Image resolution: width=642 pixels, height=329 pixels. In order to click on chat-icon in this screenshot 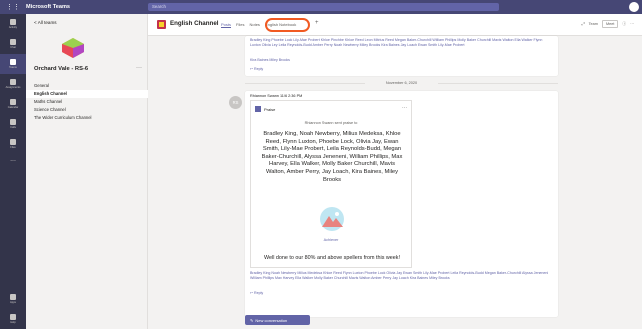, I will do `click(13, 42)`.